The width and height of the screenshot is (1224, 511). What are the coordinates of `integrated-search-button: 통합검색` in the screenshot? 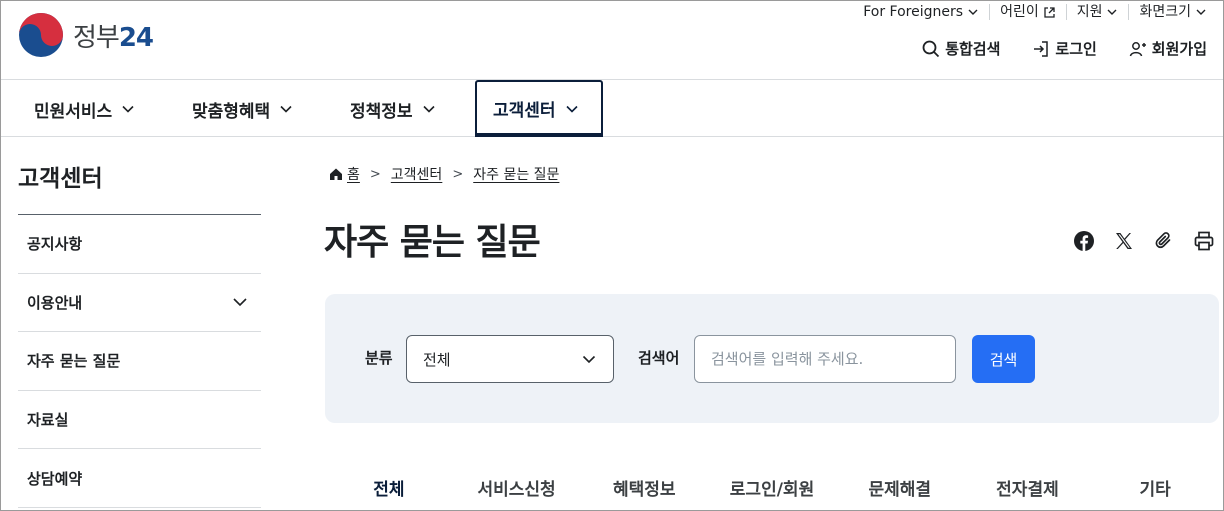 It's located at (961, 48).